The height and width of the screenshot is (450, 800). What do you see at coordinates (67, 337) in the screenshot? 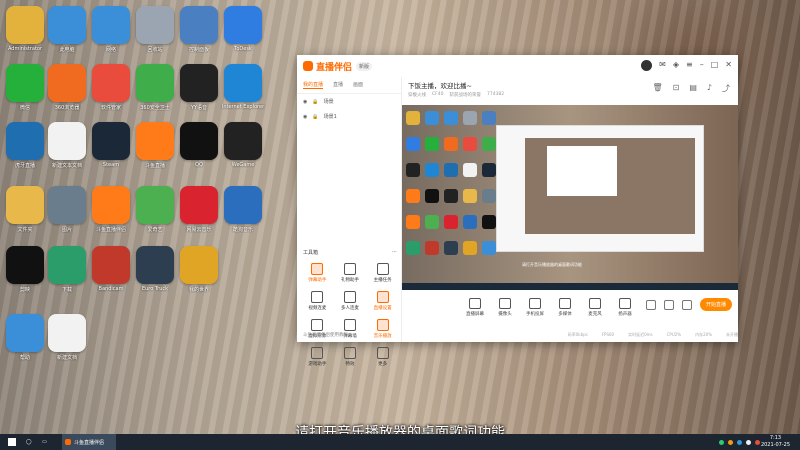
I see `desktop-icon: 新建文档` at bounding box center [67, 337].